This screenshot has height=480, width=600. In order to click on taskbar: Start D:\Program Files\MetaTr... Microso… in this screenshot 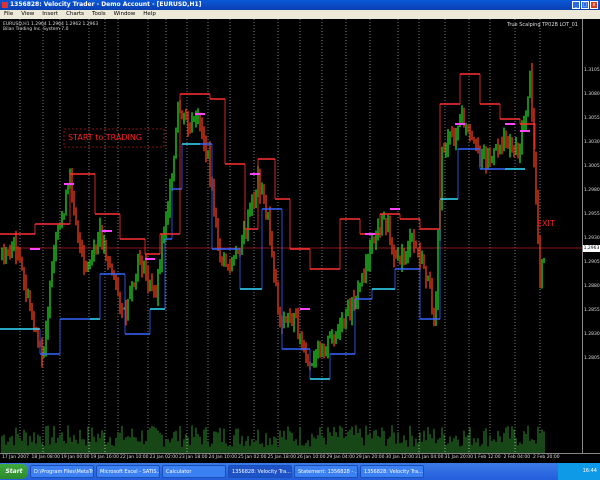, I will do `click(300, 471)`.